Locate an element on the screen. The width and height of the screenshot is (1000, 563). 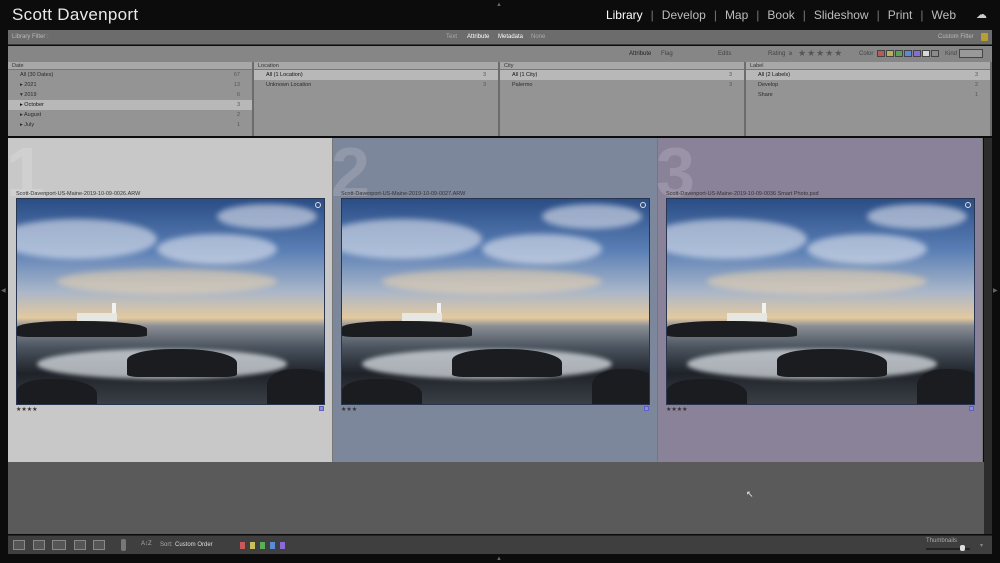
color-filter-swatches is located at coordinates (908, 53).